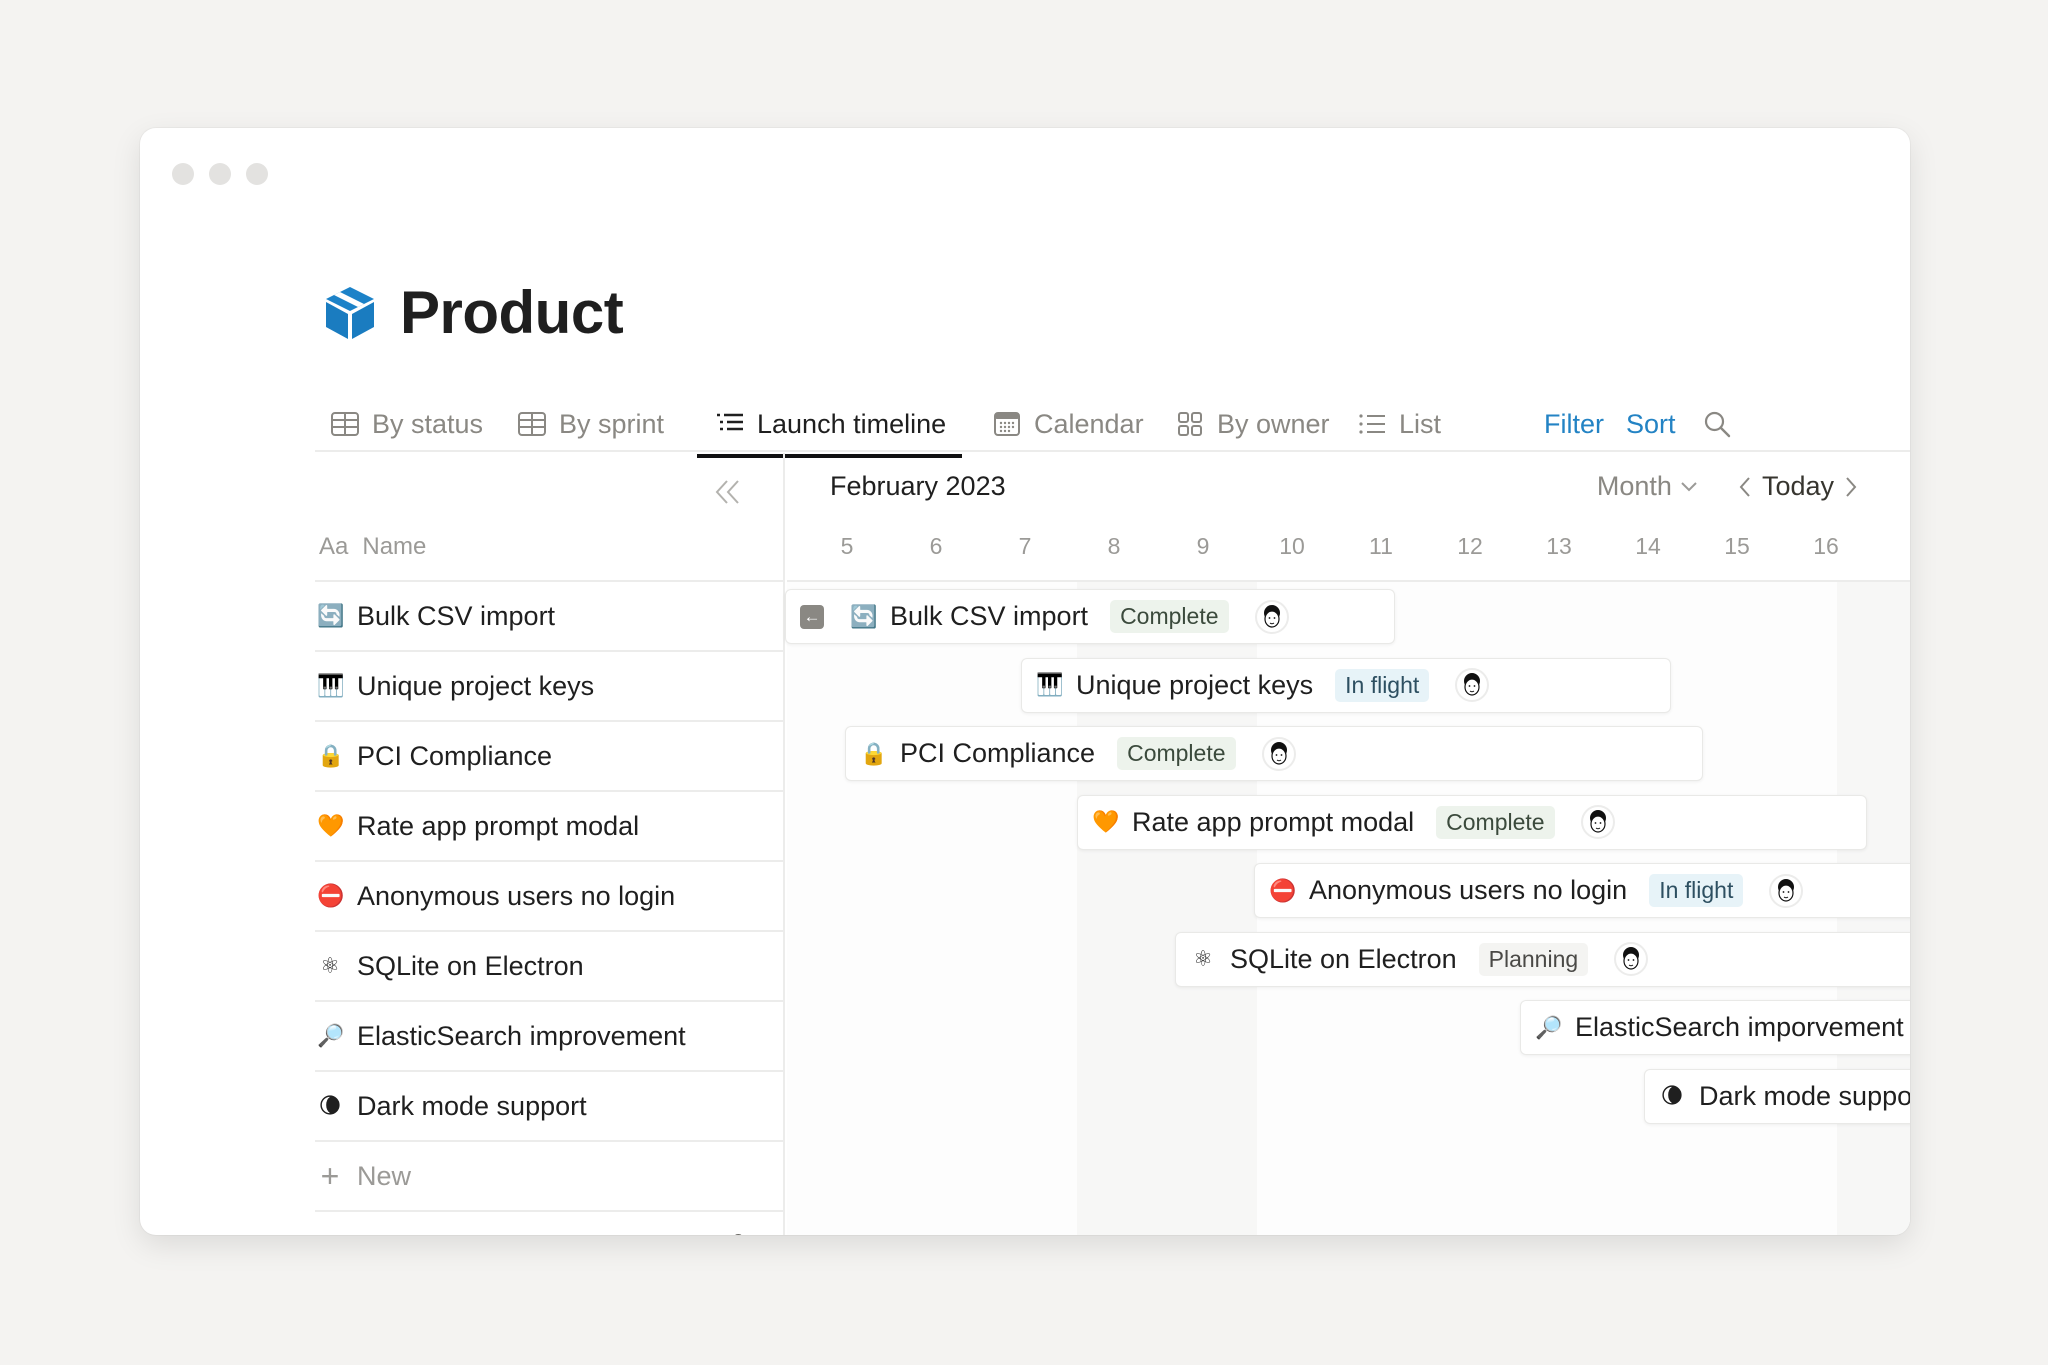  I want to click on collapse-sidebar-button, so click(728, 492).